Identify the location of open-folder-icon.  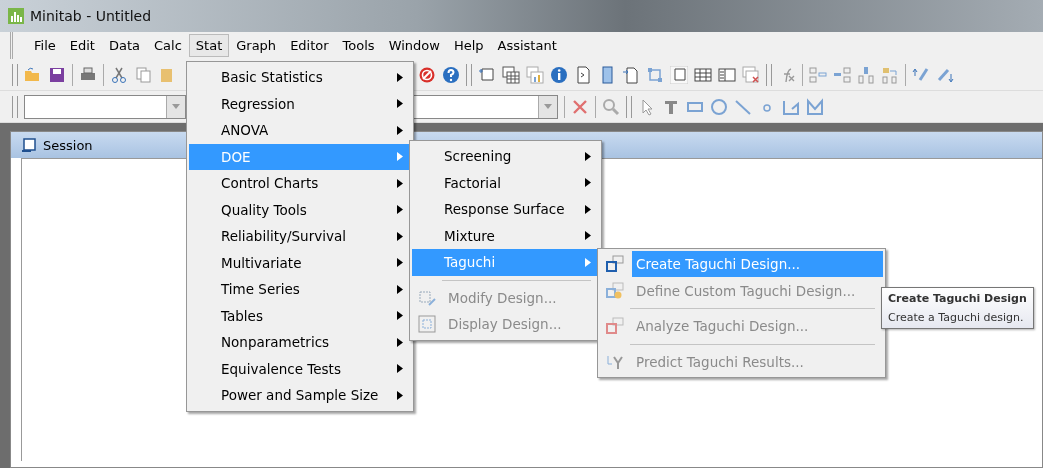
(33, 74).